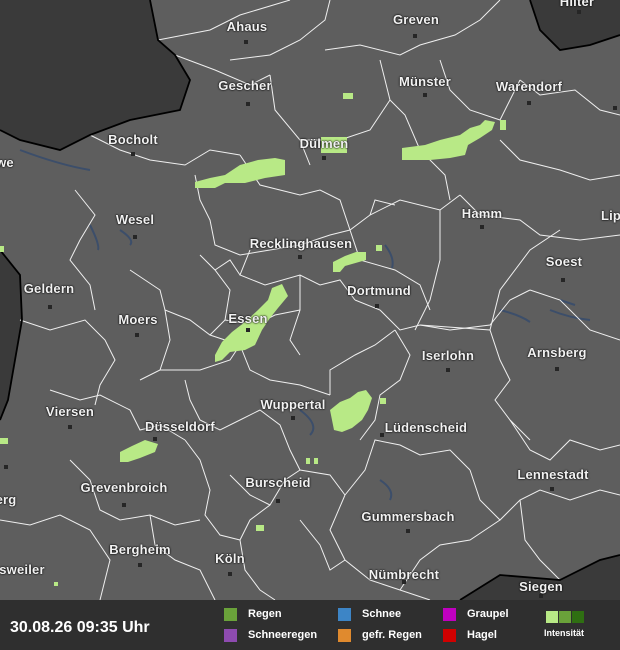 The image size is (620, 650). What do you see at coordinates (293, 404) in the screenshot?
I see `city-label-wuppertal: Wuppertal` at bounding box center [293, 404].